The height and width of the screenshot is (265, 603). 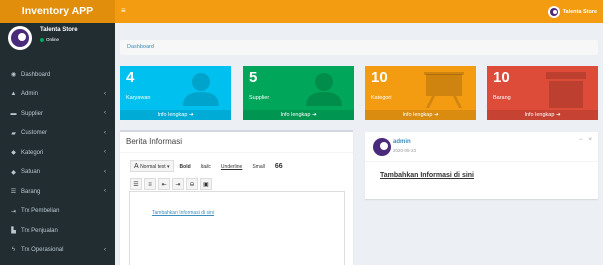 What do you see at coordinates (154, 141) in the screenshot?
I see `panel-title: Berita Informasi` at bounding box center [154, 141].